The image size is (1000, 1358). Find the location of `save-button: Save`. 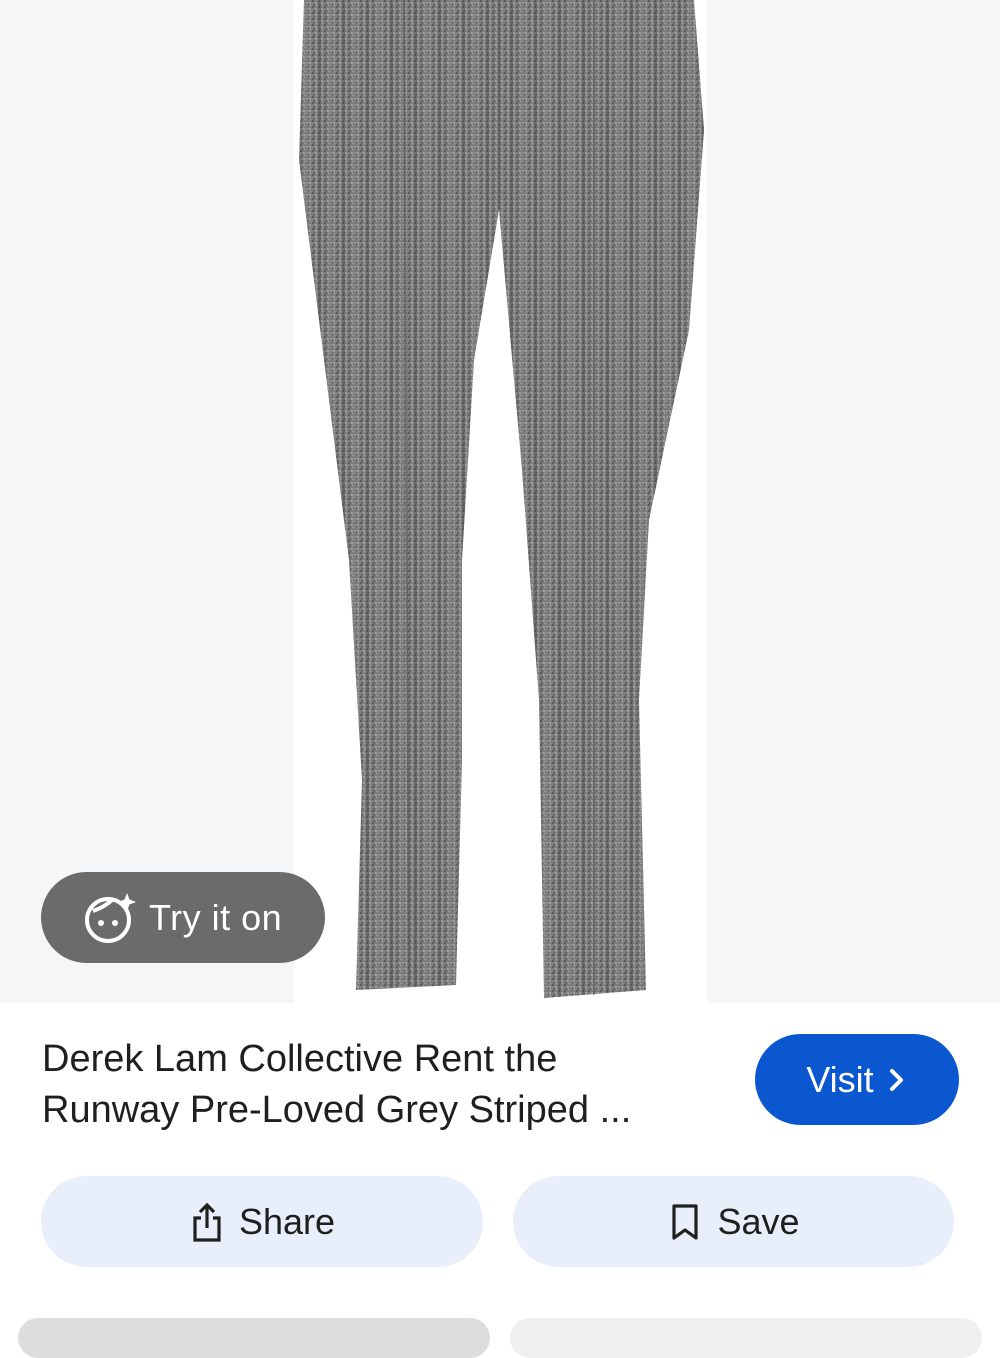

save-button: Save is located at coordinates (733, 1221).